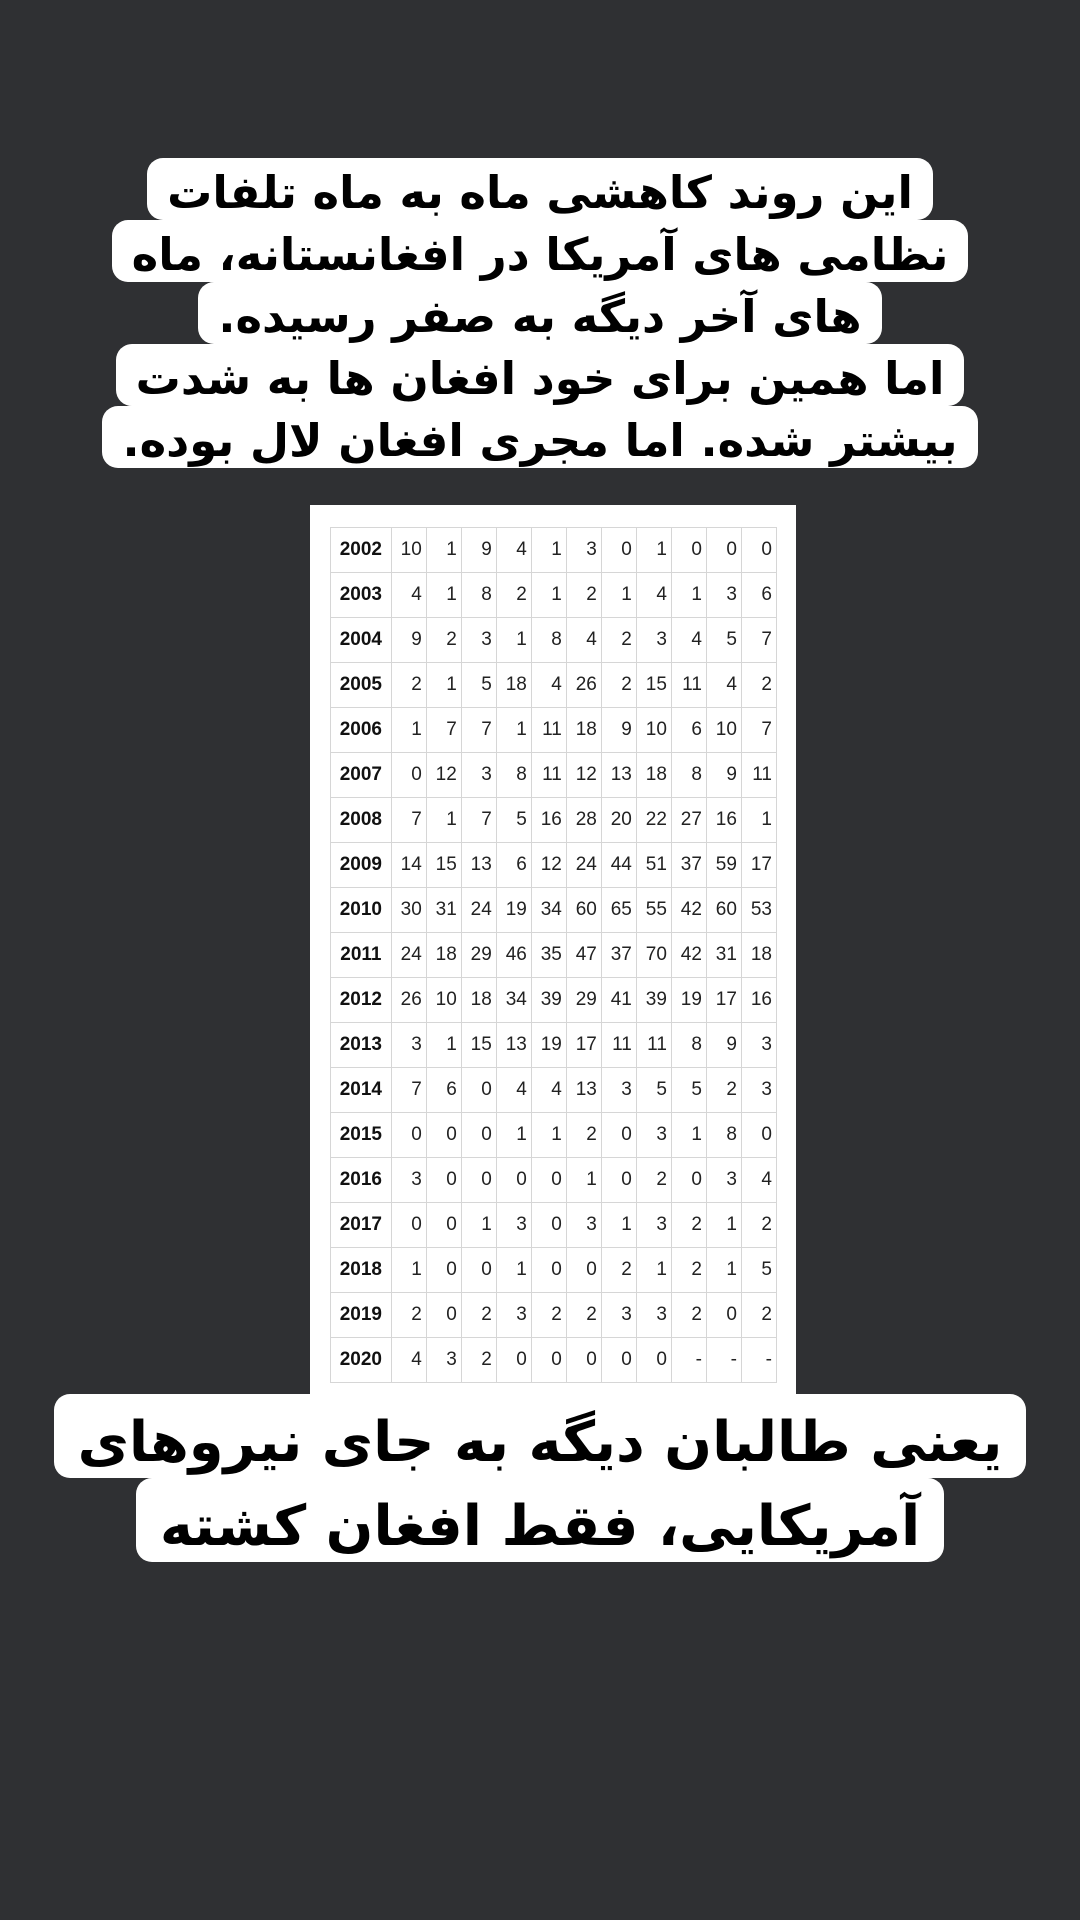  What do you see at coordinates (478, 910) in the screenshot?
I see `value-cell: 24` at bounding box center [478, 910].